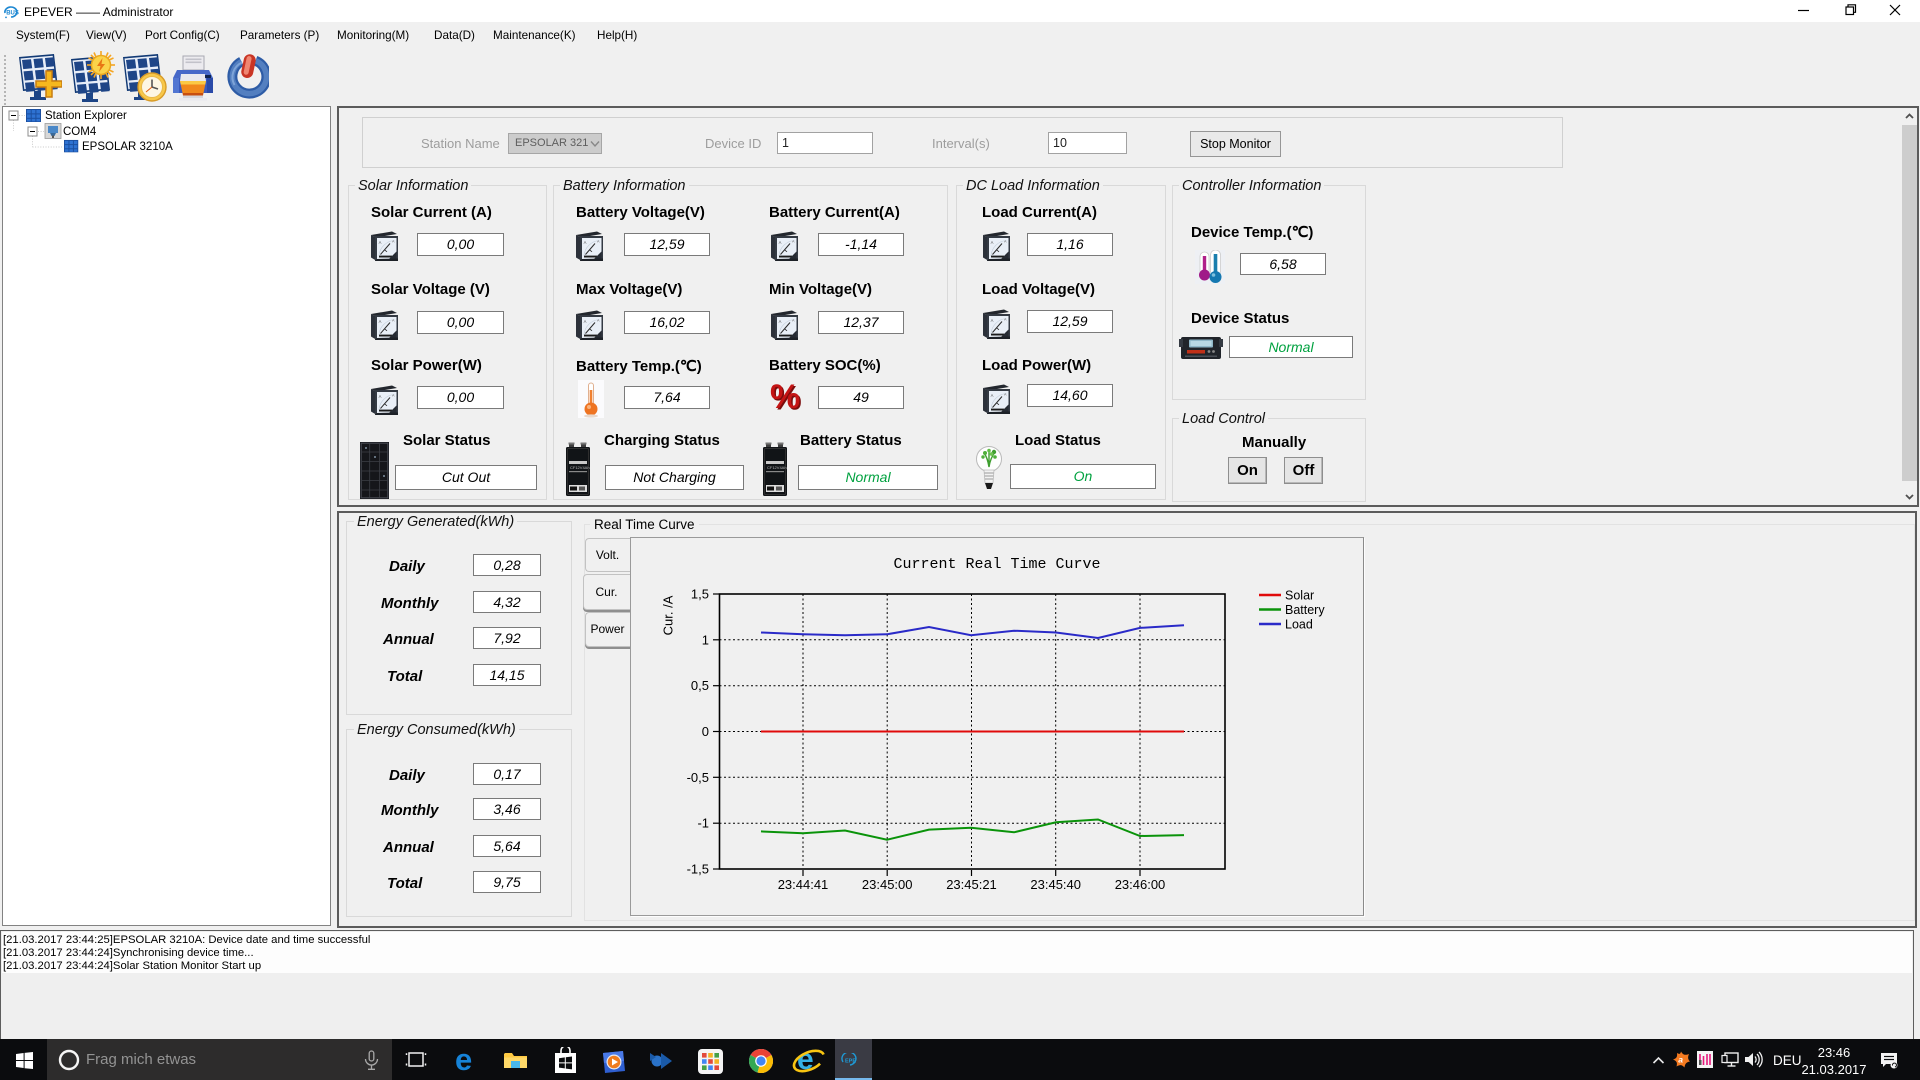 This screenshot has height=1080, width=1920. What do you see at coordinates (700, 594) in the screenshot?
I see `svg-text: 1,5` at bounding box center [700, 594].